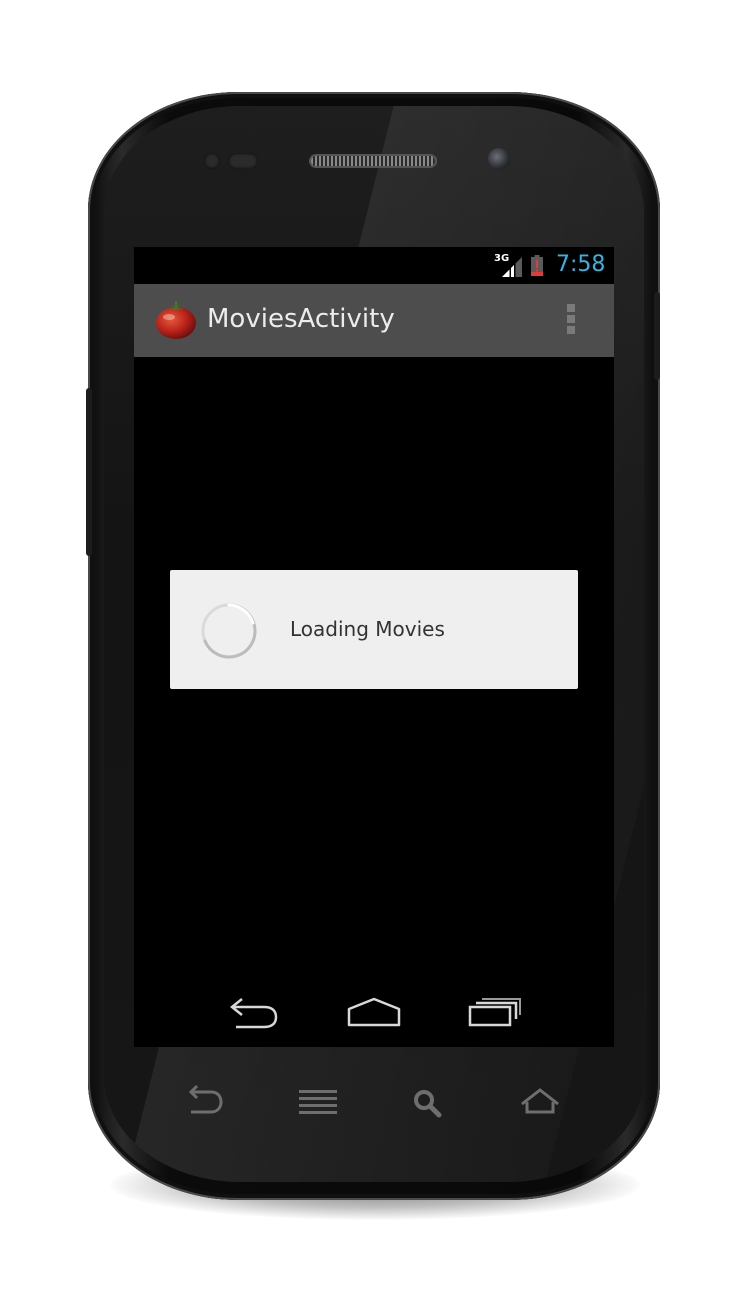 This screenshot has width=749, height=1308. What do you see at coordinates (581, 264) in the screenshot?
I see `status-clock: 7:58` at bounding box center [581, 264].